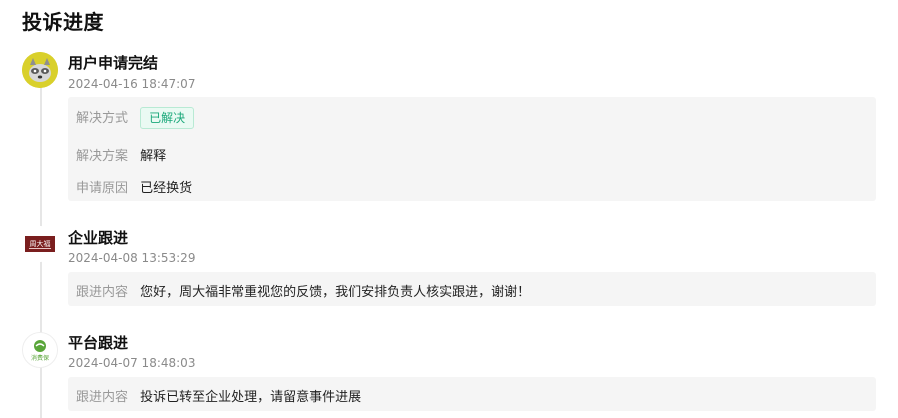 The width and height of the screenshot is (898, 418). I want to click on detail-label: 申请原因, so click(102, 188).